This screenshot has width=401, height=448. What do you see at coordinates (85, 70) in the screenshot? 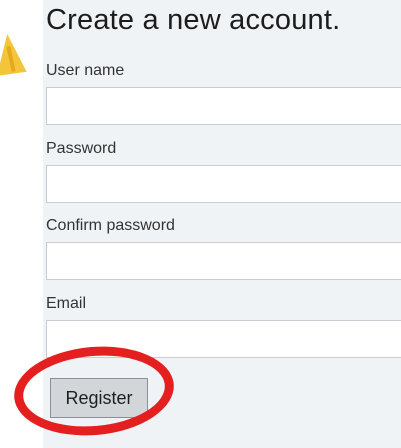
I see `username-label: User name` at bounding box center [85, 70].